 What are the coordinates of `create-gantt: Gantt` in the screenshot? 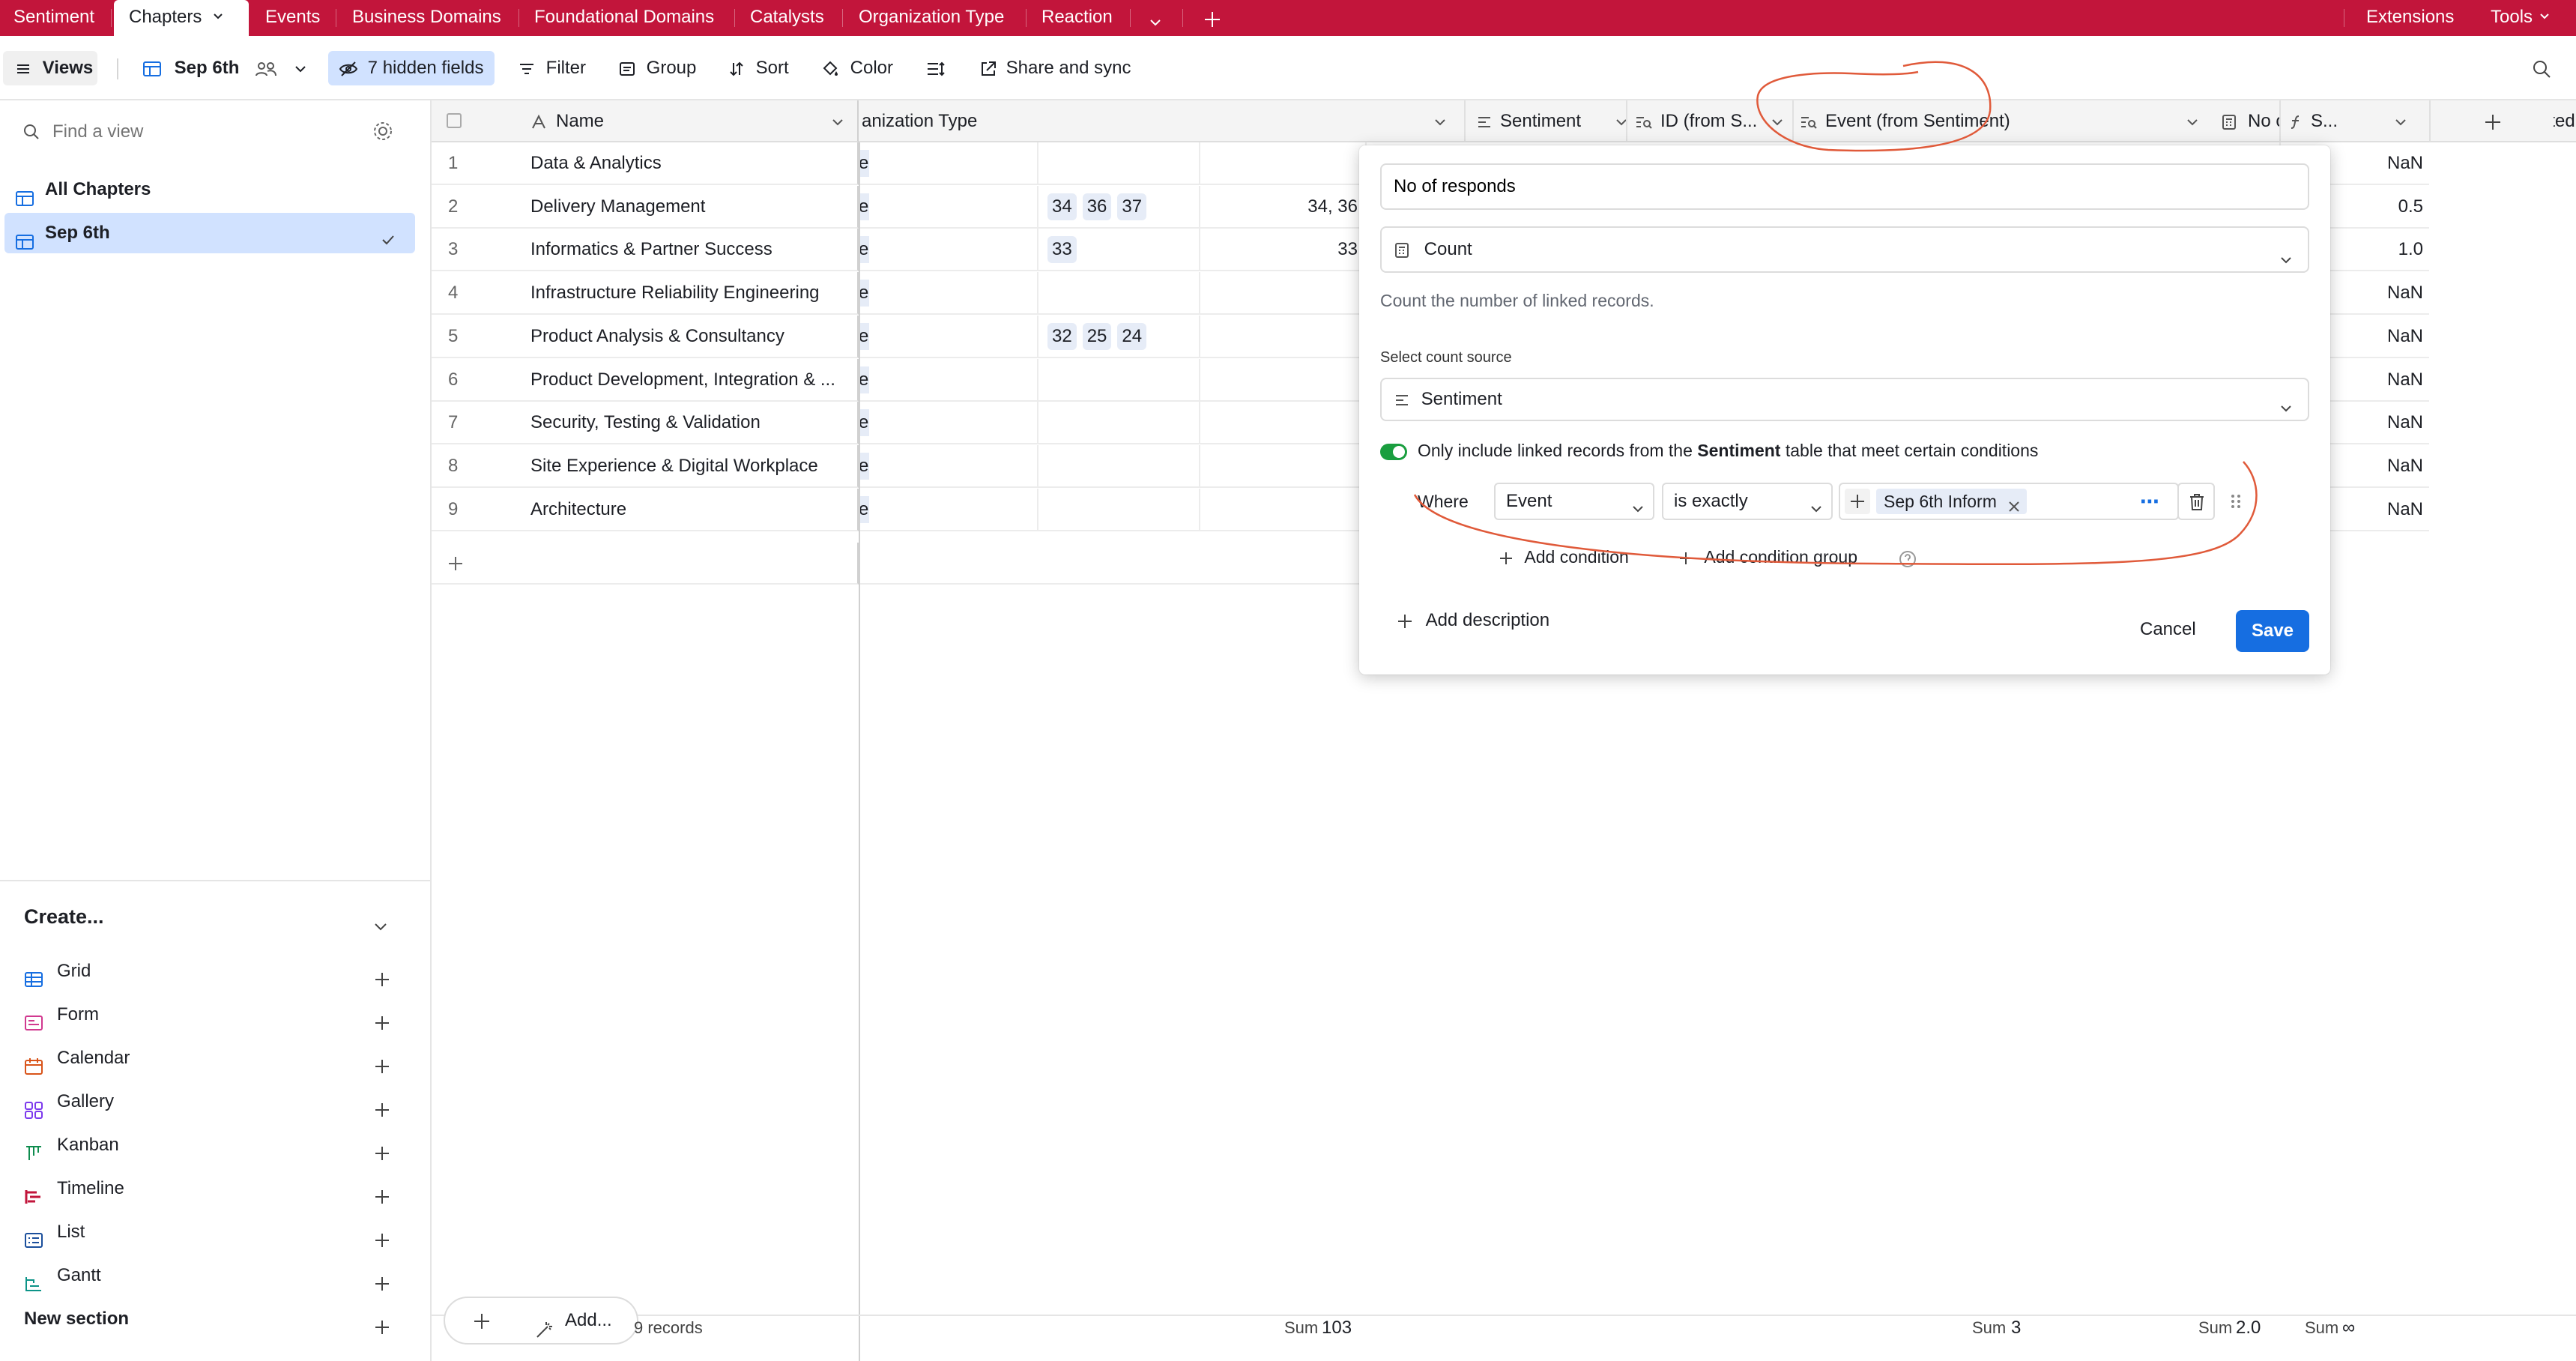 It's located at (210, 1275).